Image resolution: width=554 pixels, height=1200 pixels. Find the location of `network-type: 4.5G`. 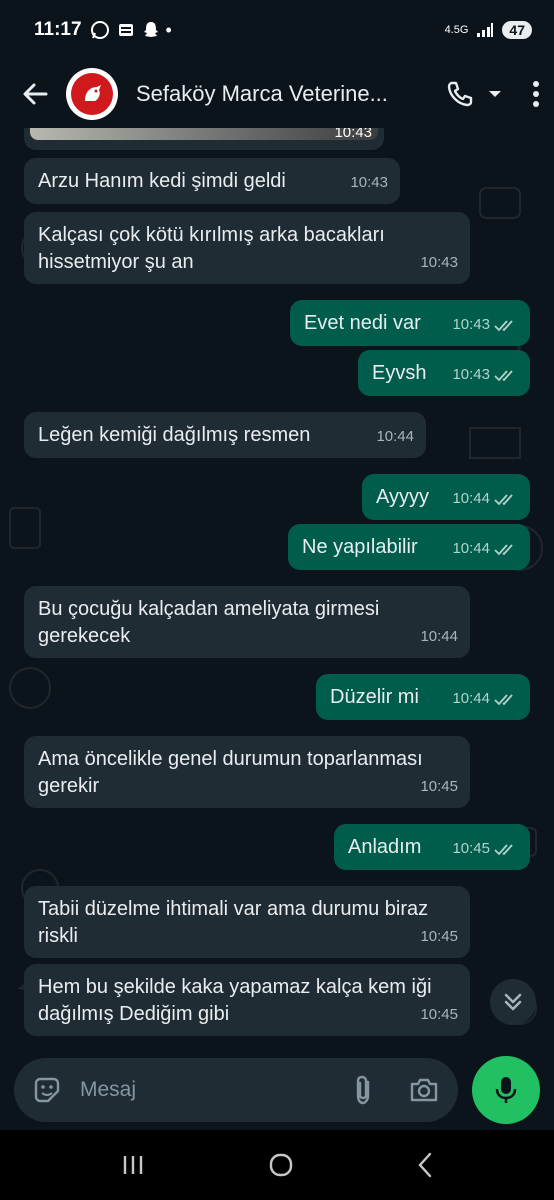

network-type: 4.5G is located at coordinates (456, 30).